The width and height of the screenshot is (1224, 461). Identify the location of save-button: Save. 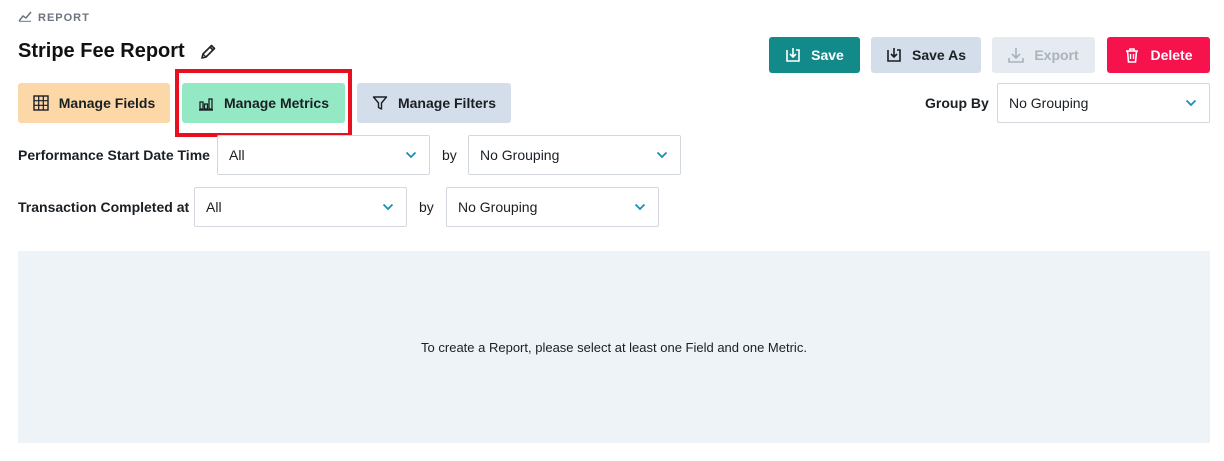
(814, 55).